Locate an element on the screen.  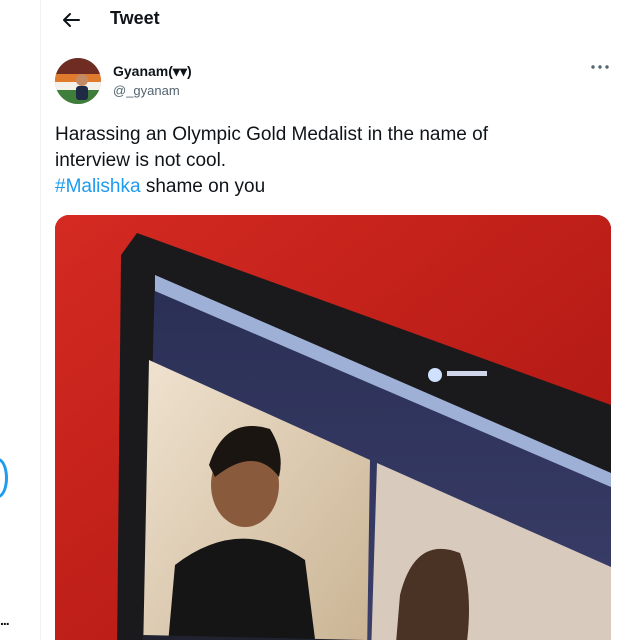
tweet-header: Tweet is located at coordinates (340, 23).